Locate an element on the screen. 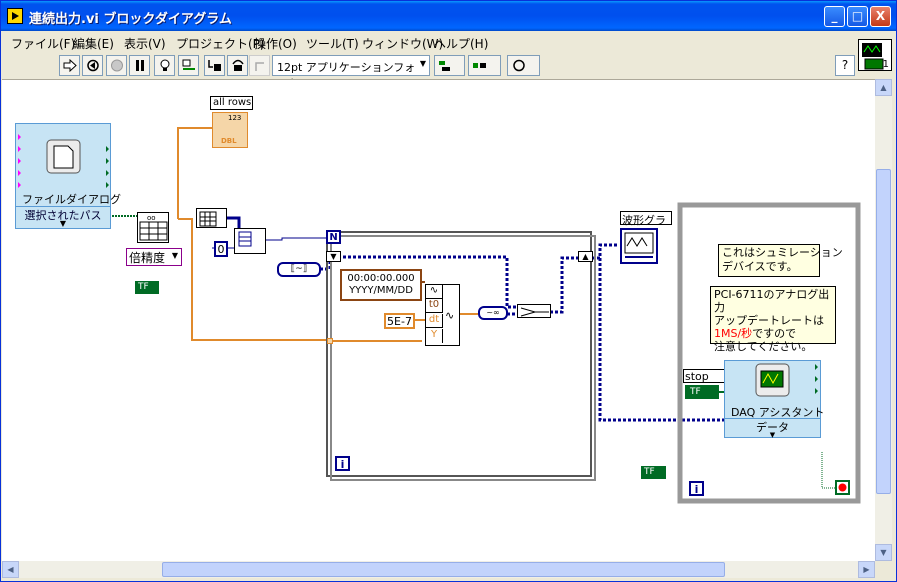  scroll-up-button: ▲ is located at coordinates (883, 87).